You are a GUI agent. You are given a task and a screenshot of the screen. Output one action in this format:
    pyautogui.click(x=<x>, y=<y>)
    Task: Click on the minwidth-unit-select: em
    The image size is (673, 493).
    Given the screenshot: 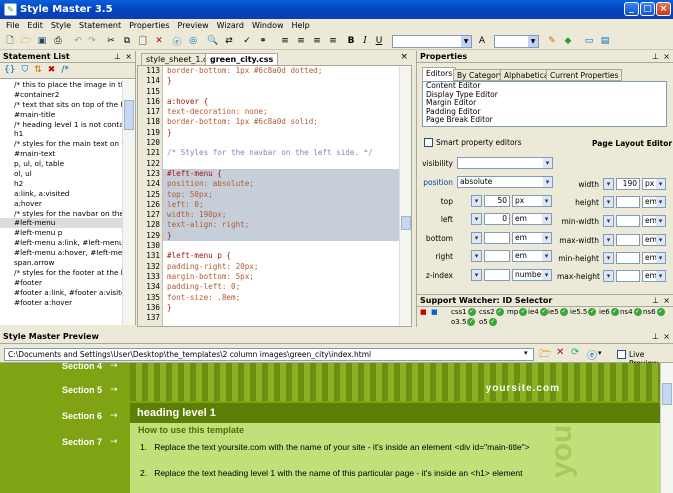 What is the action you would take?
    pyautogui.click(x=654, y=221)
    